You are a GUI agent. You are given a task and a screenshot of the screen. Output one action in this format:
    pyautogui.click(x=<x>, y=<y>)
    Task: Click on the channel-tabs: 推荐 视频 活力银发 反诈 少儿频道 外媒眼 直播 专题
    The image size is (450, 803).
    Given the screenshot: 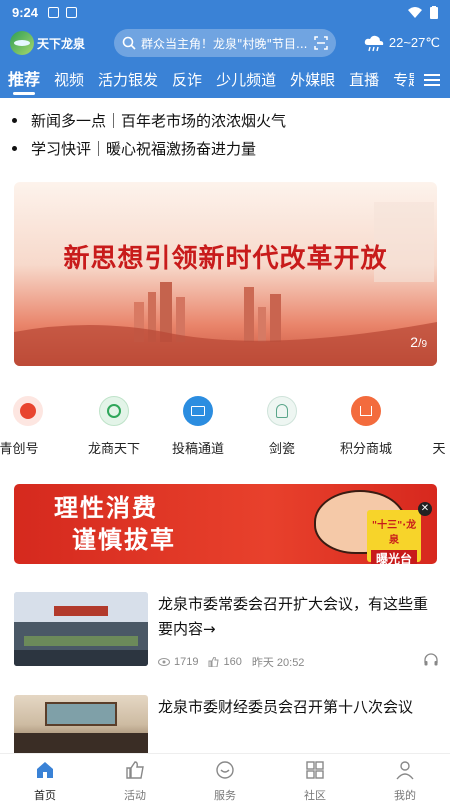 What is the action you would take?
    pyautogui.click(x=225, y=80)
    